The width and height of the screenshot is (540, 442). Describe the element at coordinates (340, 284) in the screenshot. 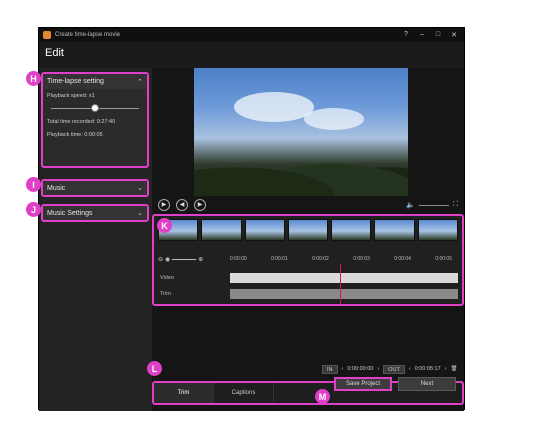

I see `playhead` at that location.